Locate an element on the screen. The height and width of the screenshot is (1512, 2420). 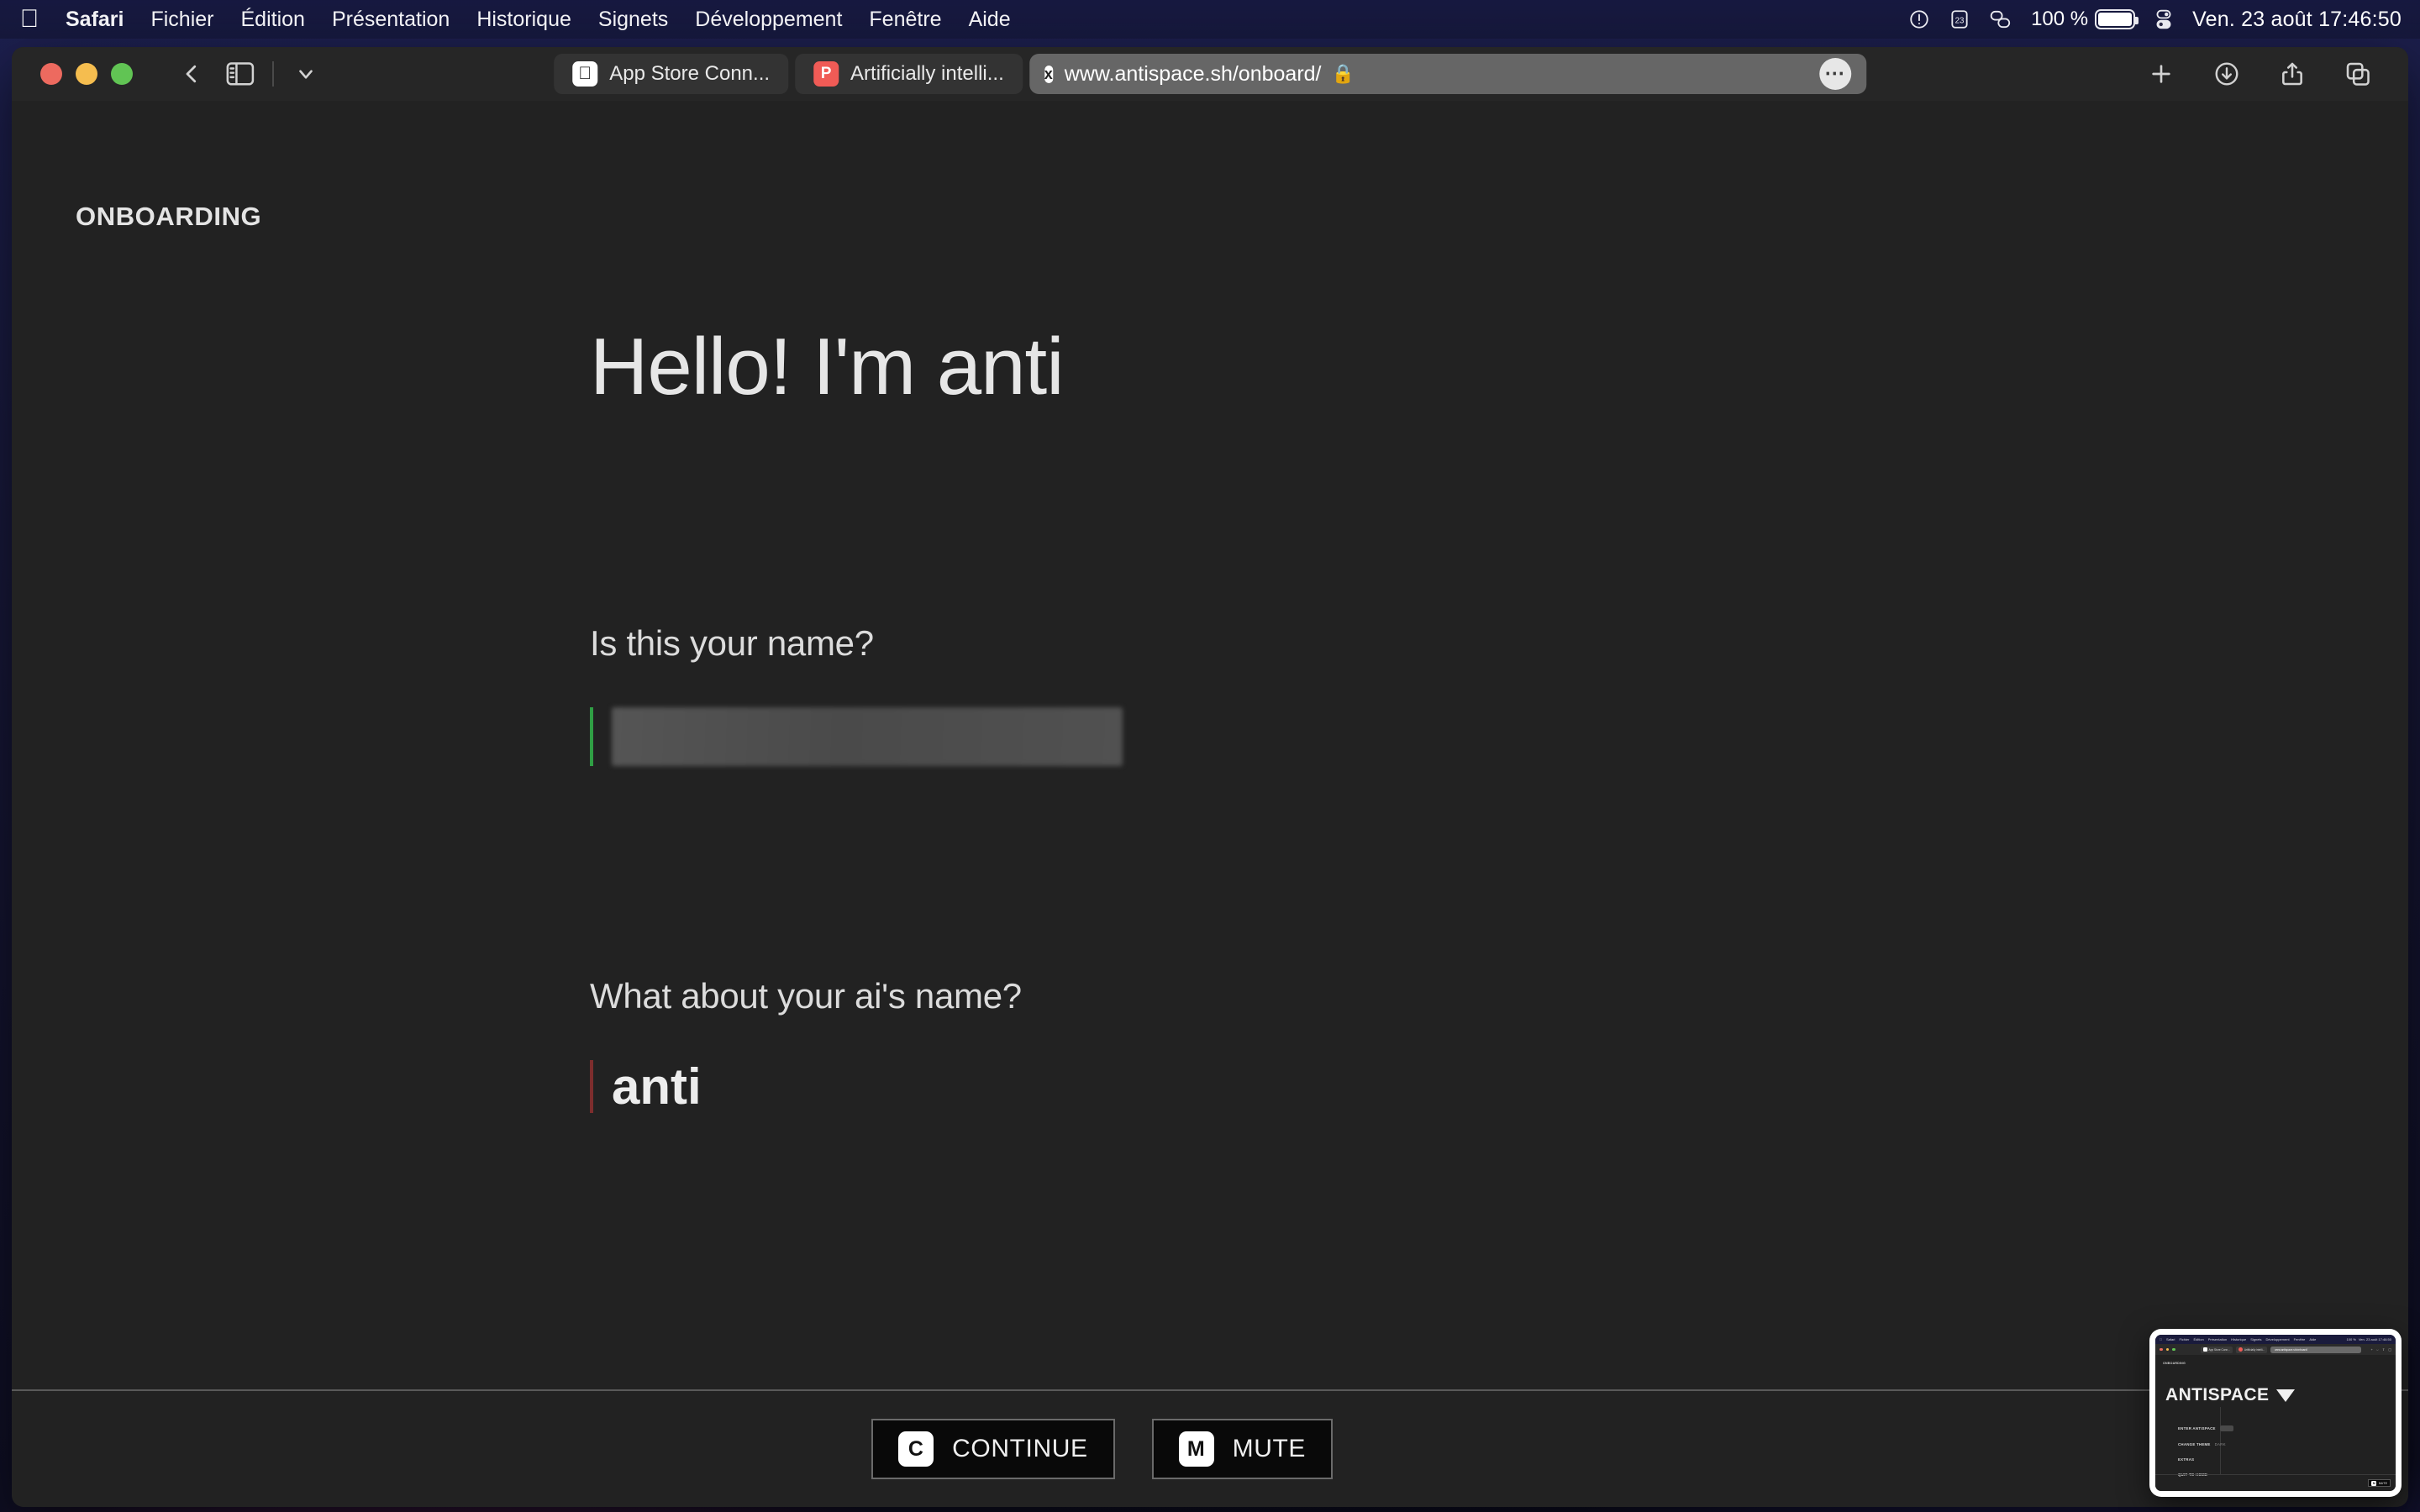
pip-share-icon: ⇪ is located at coordinates (2384, 1349).